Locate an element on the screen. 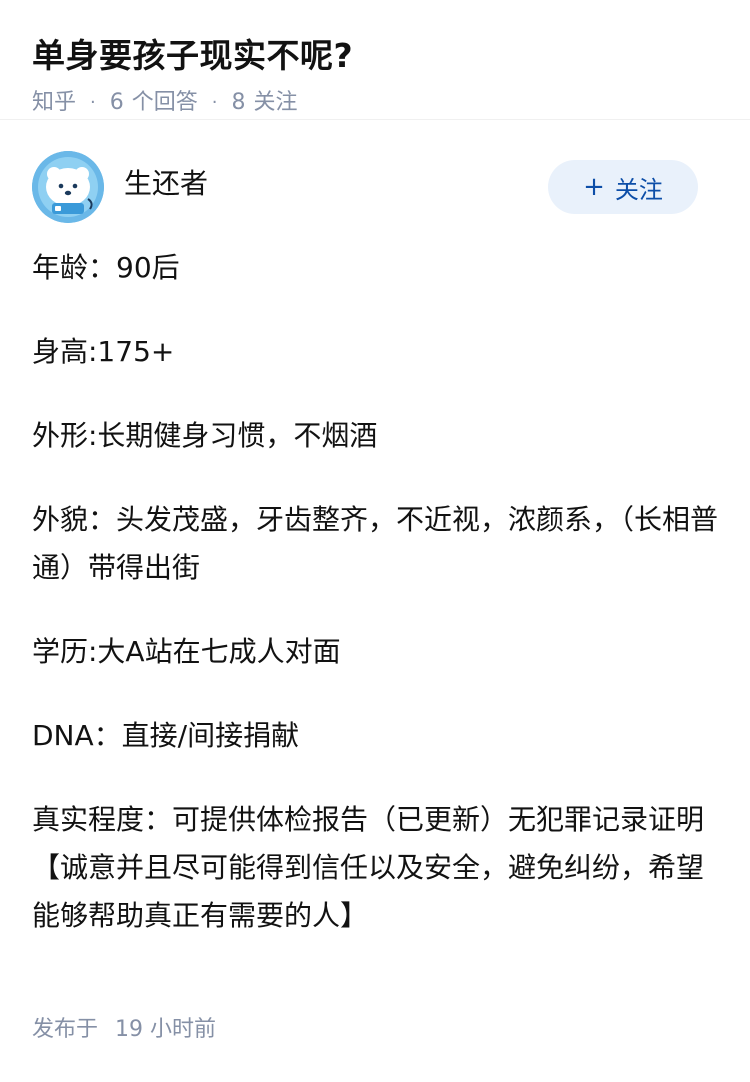  question-header: 单身要孩子现实不呢? 知乎 · 6 个回答 · 8 关注 is located at coordinates (375, 60).